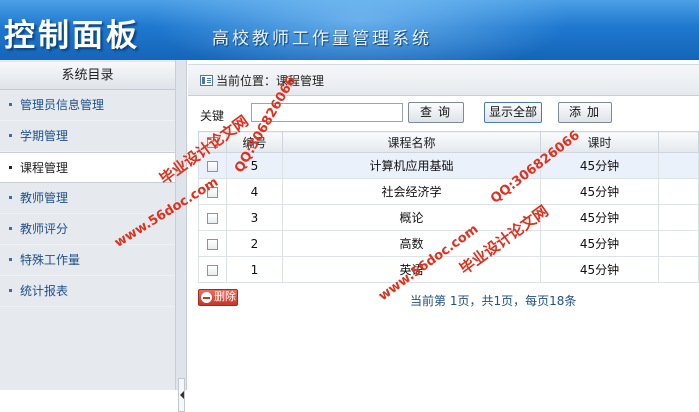 This screenshot has height=412, width=699. I want to click on column-header-id: 编号, so click(254, 142).